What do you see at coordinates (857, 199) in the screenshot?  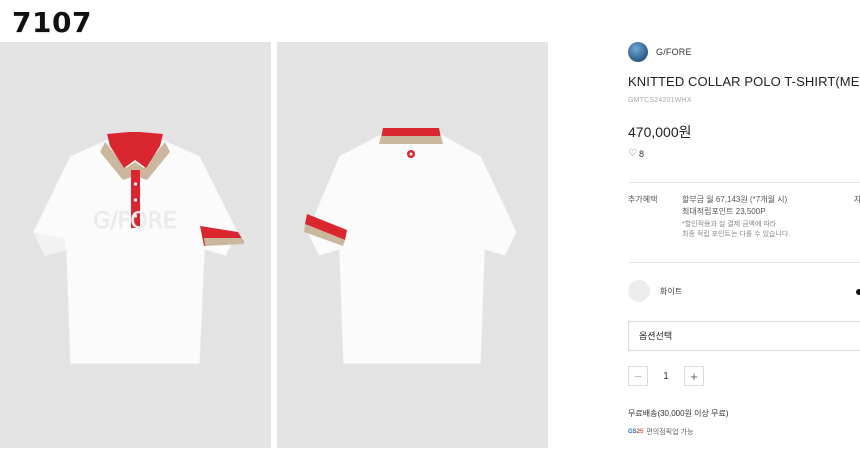 I see `benefit-more-link: 자` at bounding box center [857, 199].